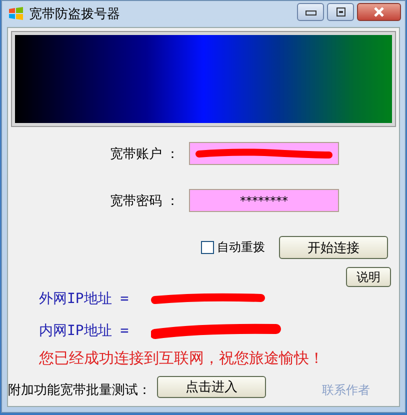  I want to click on auto-redial-checkbox: 自动重拨, so click(233, 247).